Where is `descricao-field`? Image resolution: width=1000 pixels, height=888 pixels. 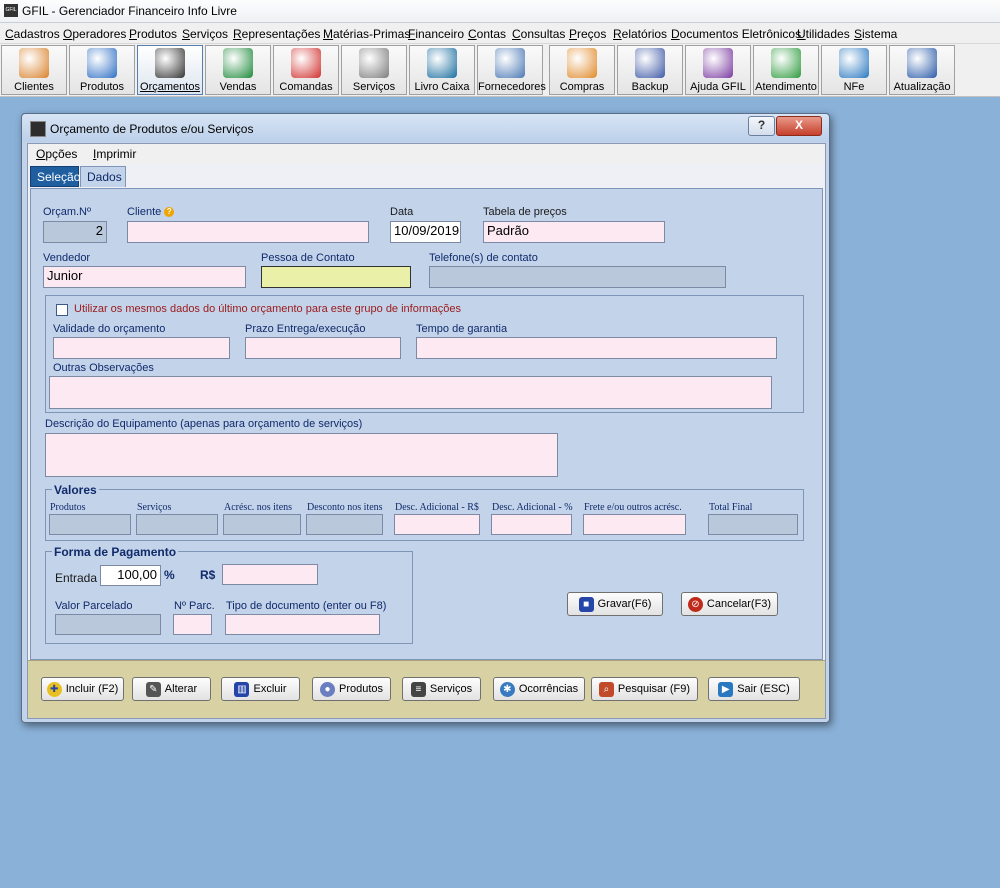 descricao-field is located at coordinates (301, 455).